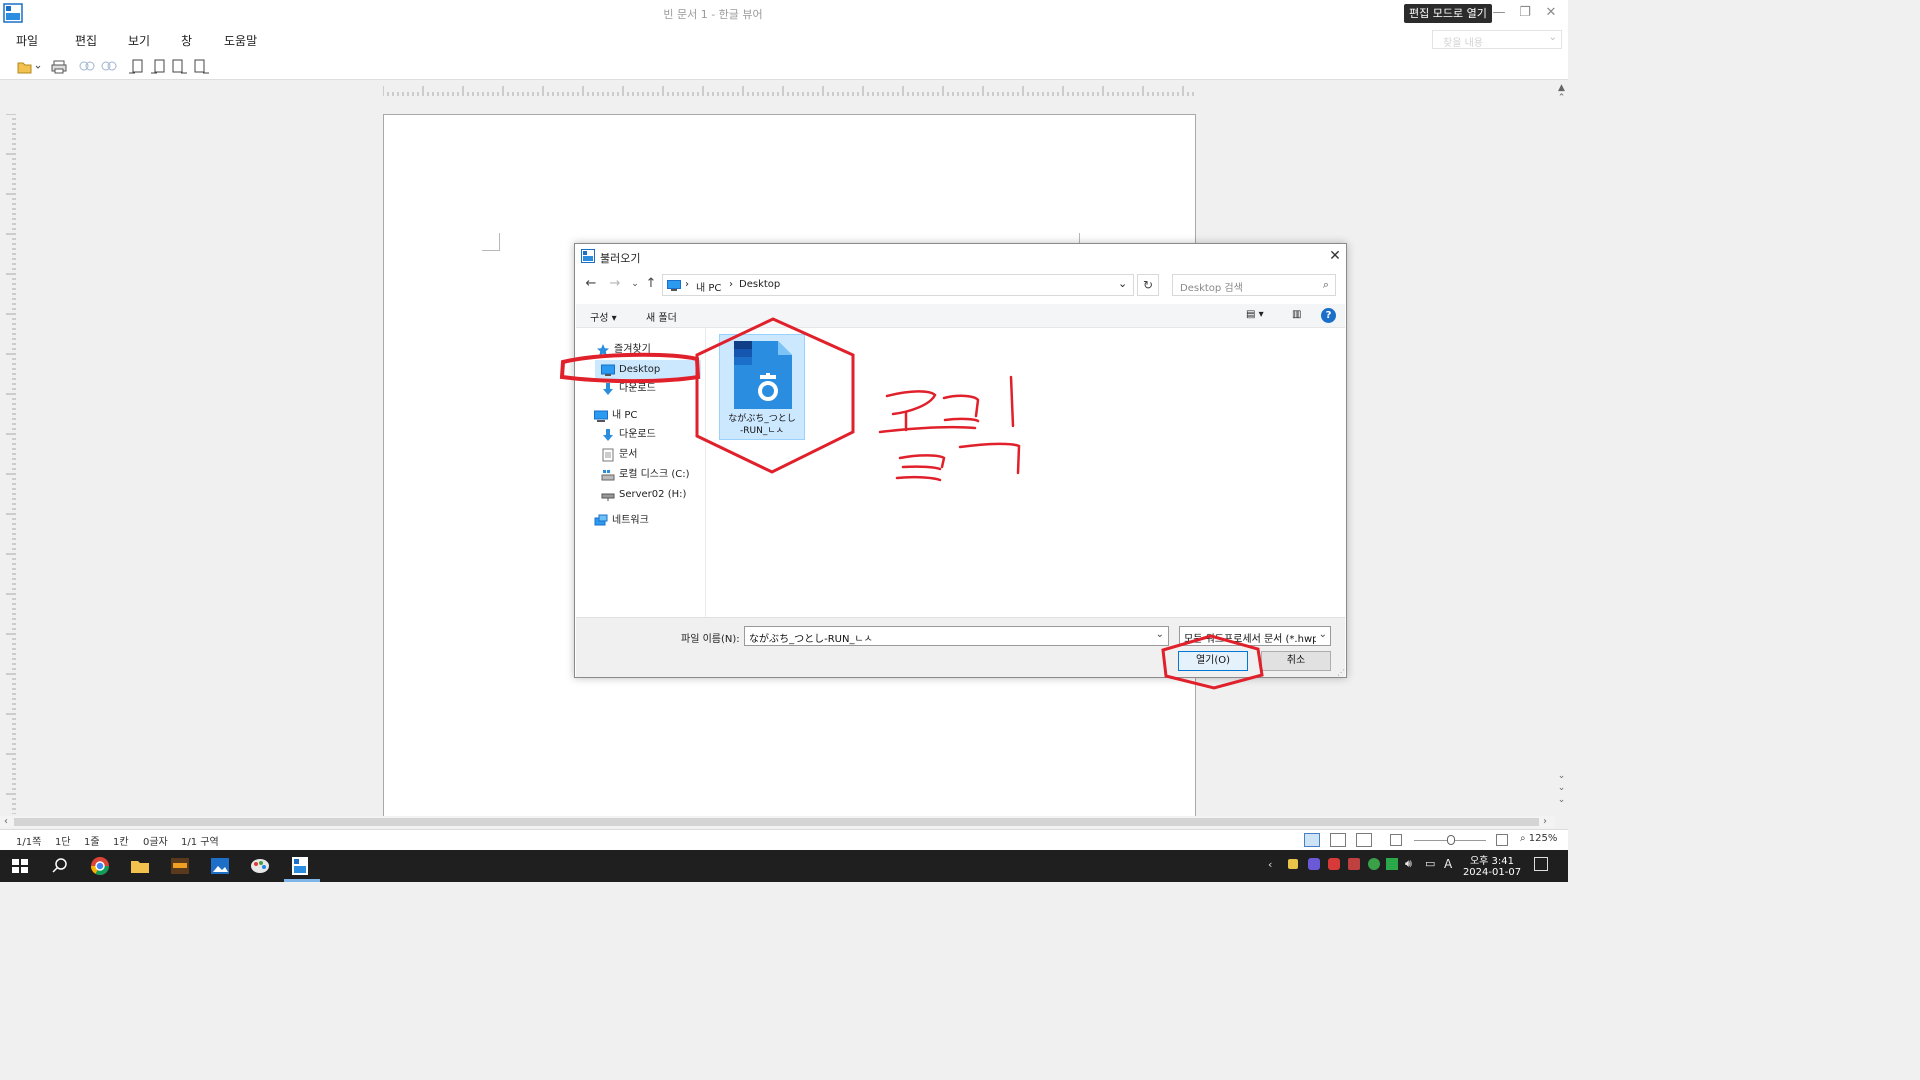 Image resolution: width=1920 pixels, height=1080 pixels. I want to click on scroll-left-icon: ‹, so click(6, 821).